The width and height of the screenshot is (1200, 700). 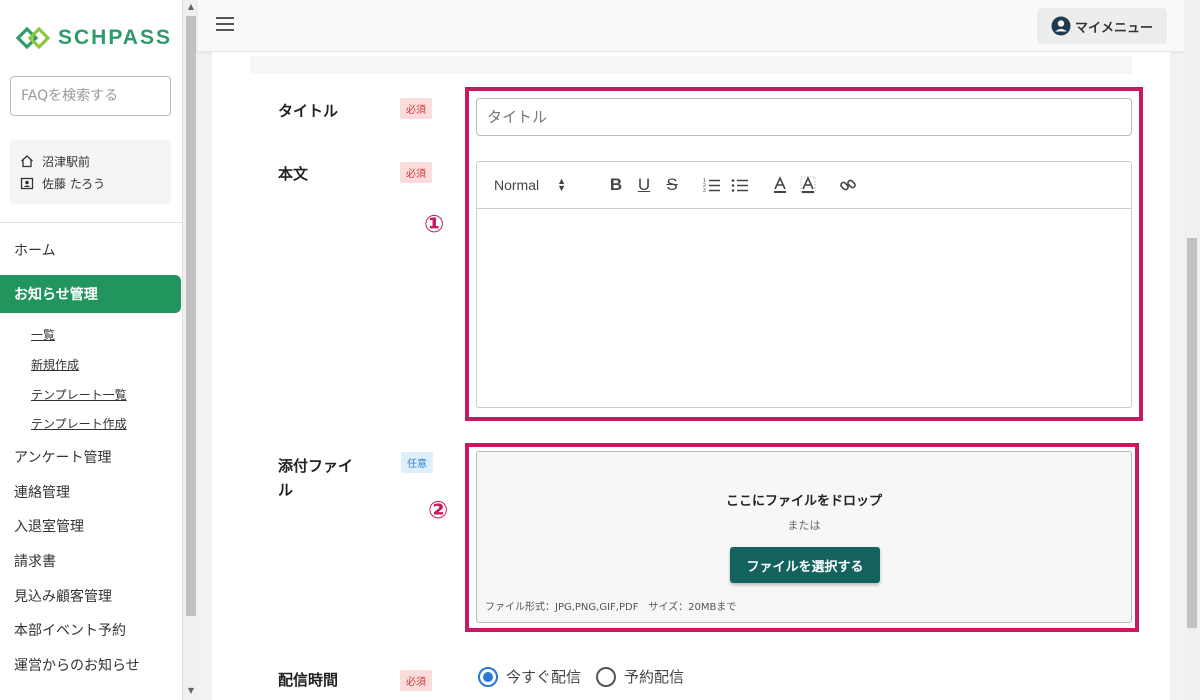 I want to click on nav-item-invoice: 請求書, so click(x=35, y=561).